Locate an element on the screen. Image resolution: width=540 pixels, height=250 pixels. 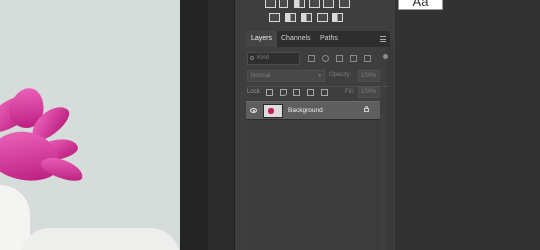
lock-transparent-icon is located at coordinates (269, 92).